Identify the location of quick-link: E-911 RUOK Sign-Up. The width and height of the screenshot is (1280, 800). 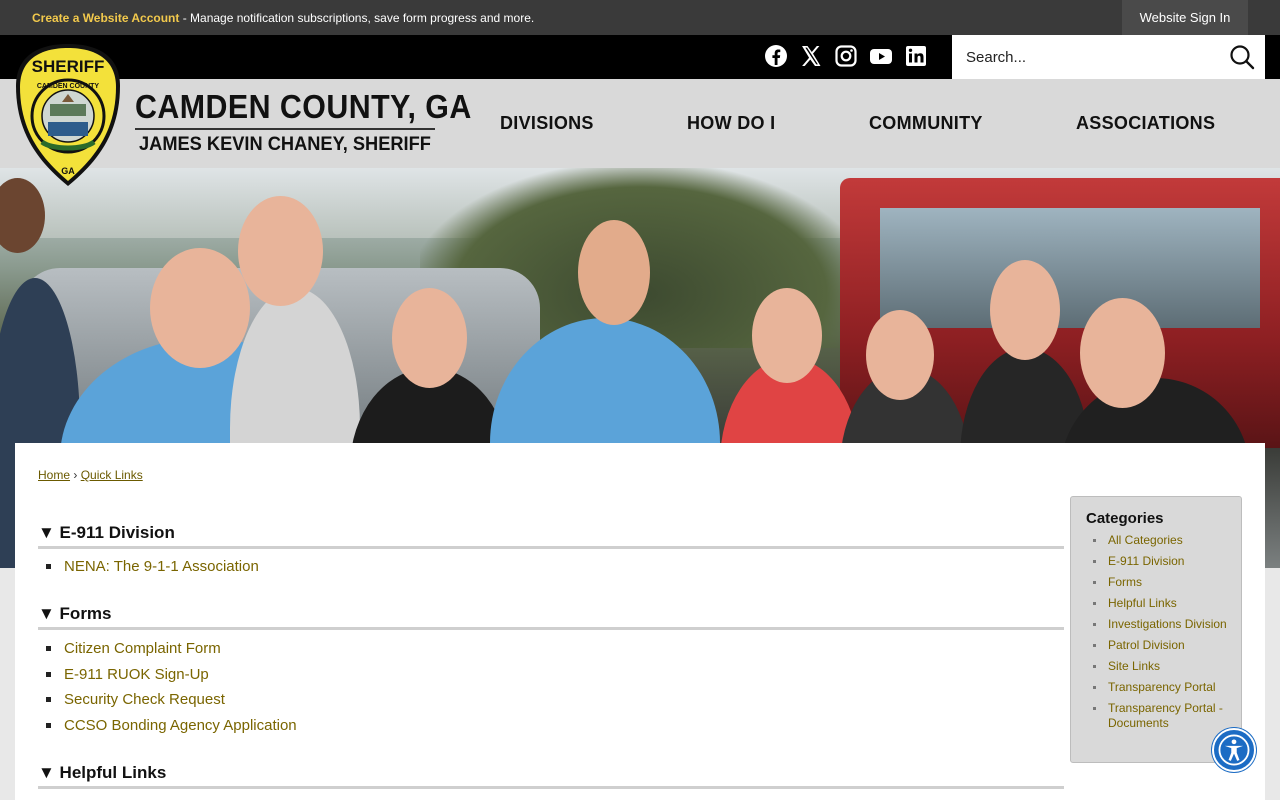
(170, 678).